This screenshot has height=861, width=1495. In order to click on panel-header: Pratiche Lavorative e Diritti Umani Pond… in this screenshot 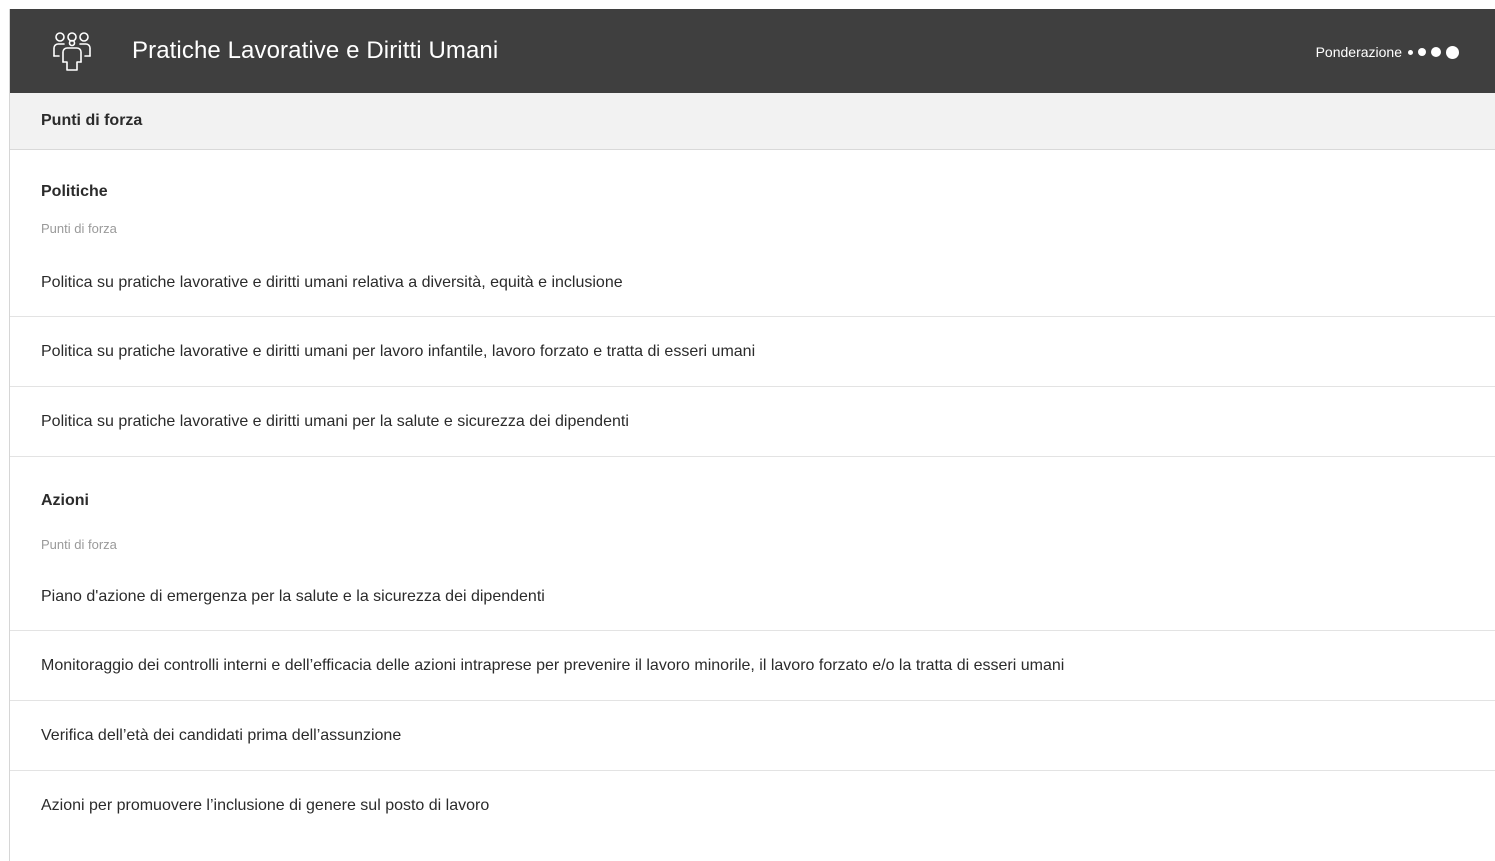, I will do `click(752, 51)`.